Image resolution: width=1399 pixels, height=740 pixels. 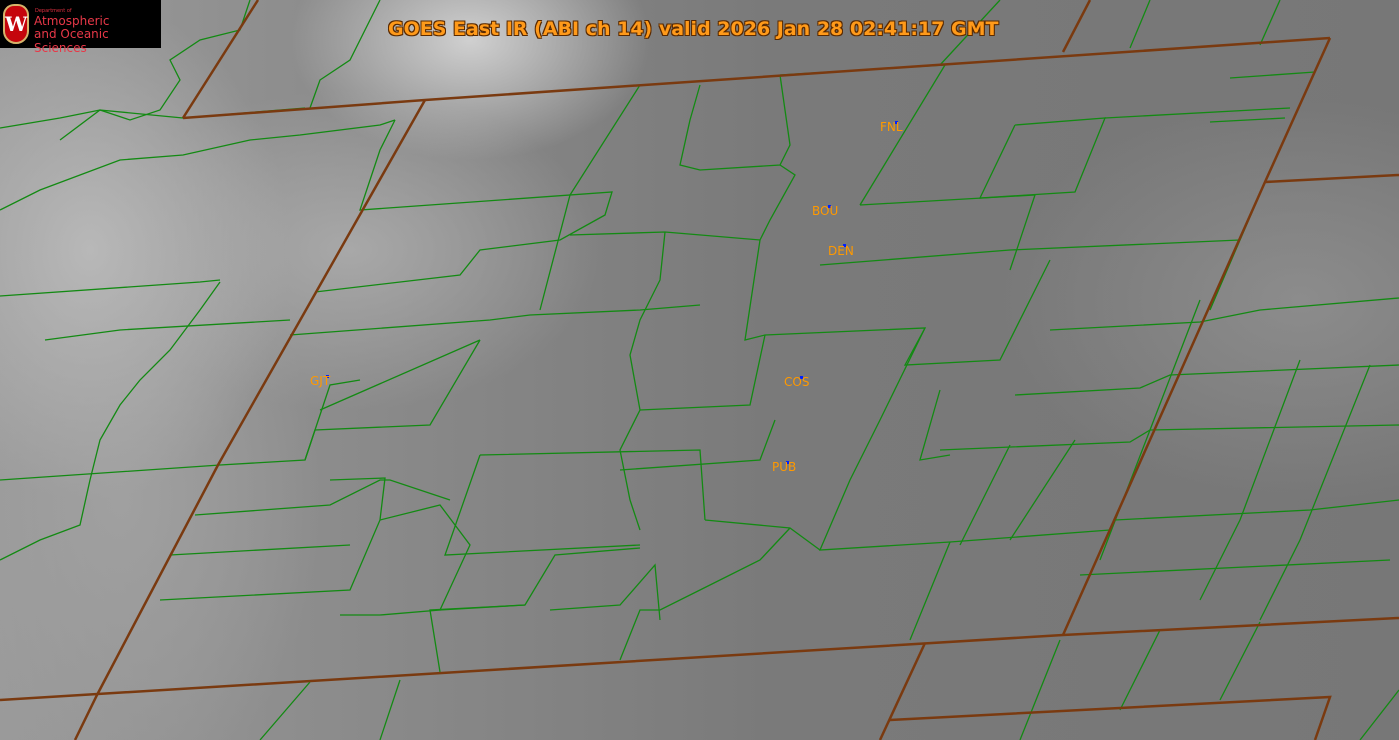 What do you see at coordinates (825, 211) in the screenshot?
I see `station-label-bou: BOU` at bounding box center [825, 211].